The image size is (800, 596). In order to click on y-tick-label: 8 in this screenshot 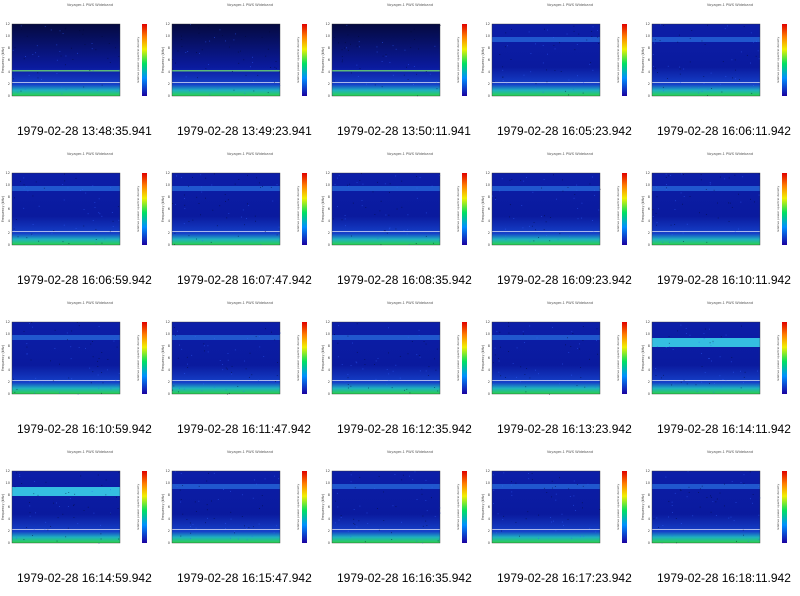, I will do `click(169, 197)`.